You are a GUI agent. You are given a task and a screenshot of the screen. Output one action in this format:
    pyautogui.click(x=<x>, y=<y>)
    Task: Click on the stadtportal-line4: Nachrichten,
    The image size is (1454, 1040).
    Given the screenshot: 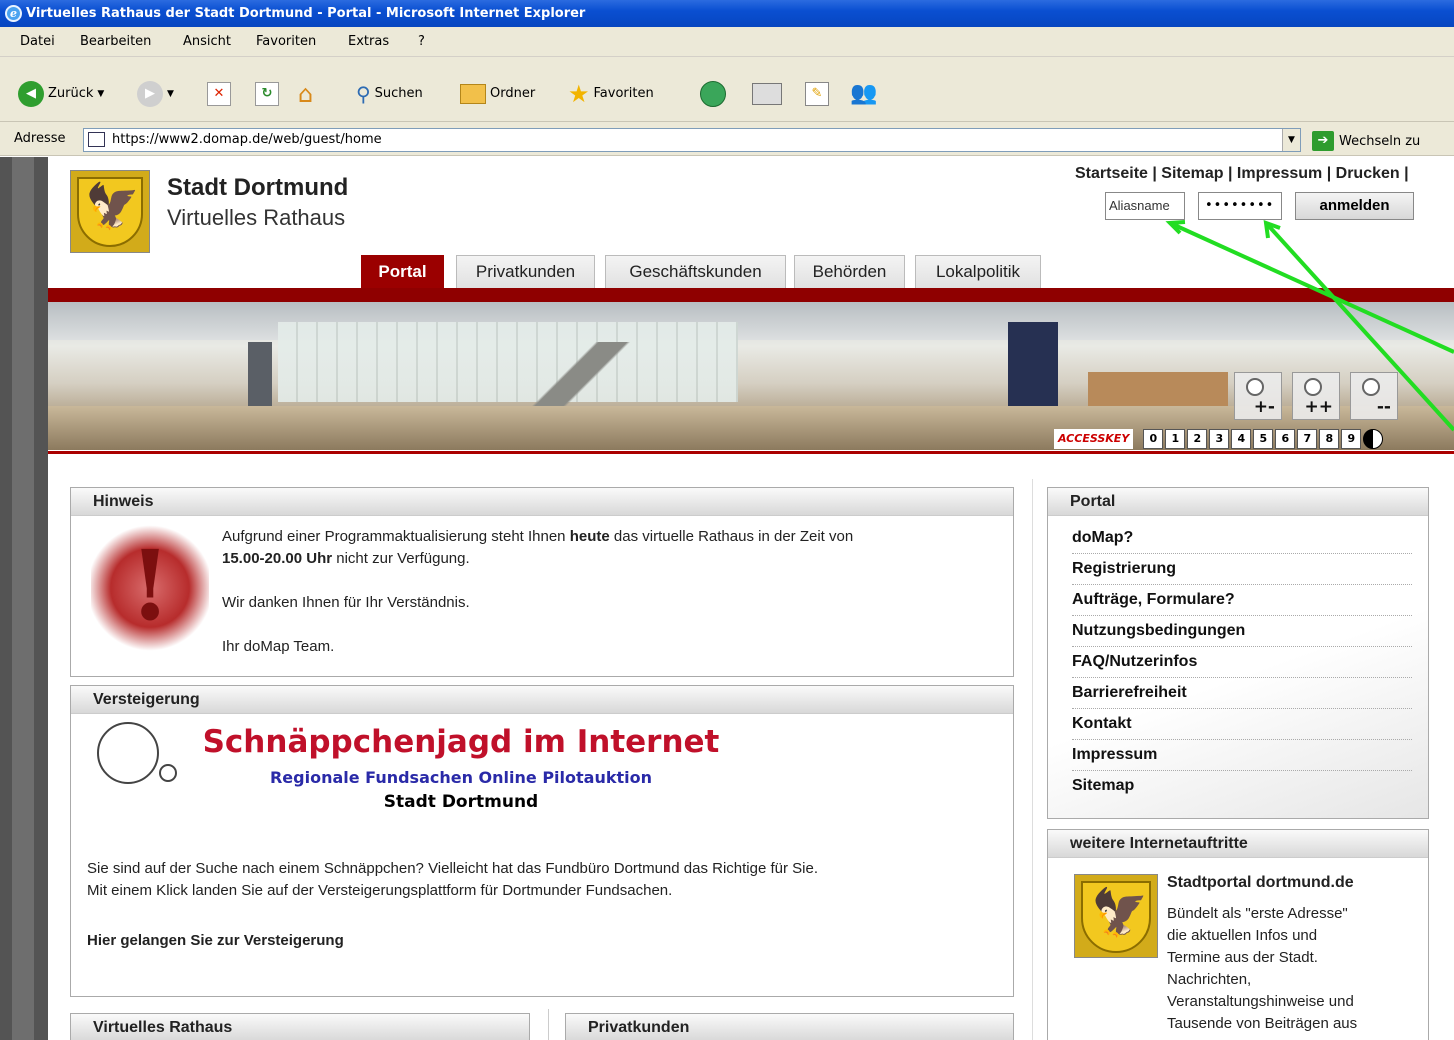 What is the action you would take?
    pyautogui.click(x=1209, y=979)
    